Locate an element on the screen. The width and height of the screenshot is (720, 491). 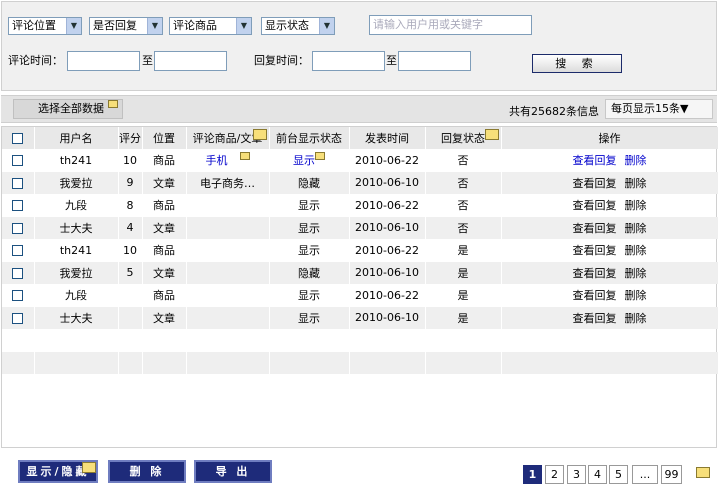
toggle-visibility-button: 显示/隐藏 is located at coordinates (58, 471).